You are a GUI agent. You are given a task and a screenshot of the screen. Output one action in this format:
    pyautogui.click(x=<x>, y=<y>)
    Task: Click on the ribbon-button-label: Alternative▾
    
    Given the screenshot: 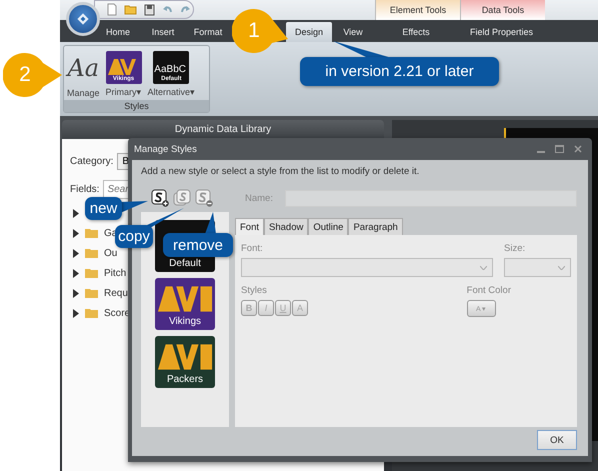 What is the action you would take?
    pyautogui.click(x=172, y=92)
    